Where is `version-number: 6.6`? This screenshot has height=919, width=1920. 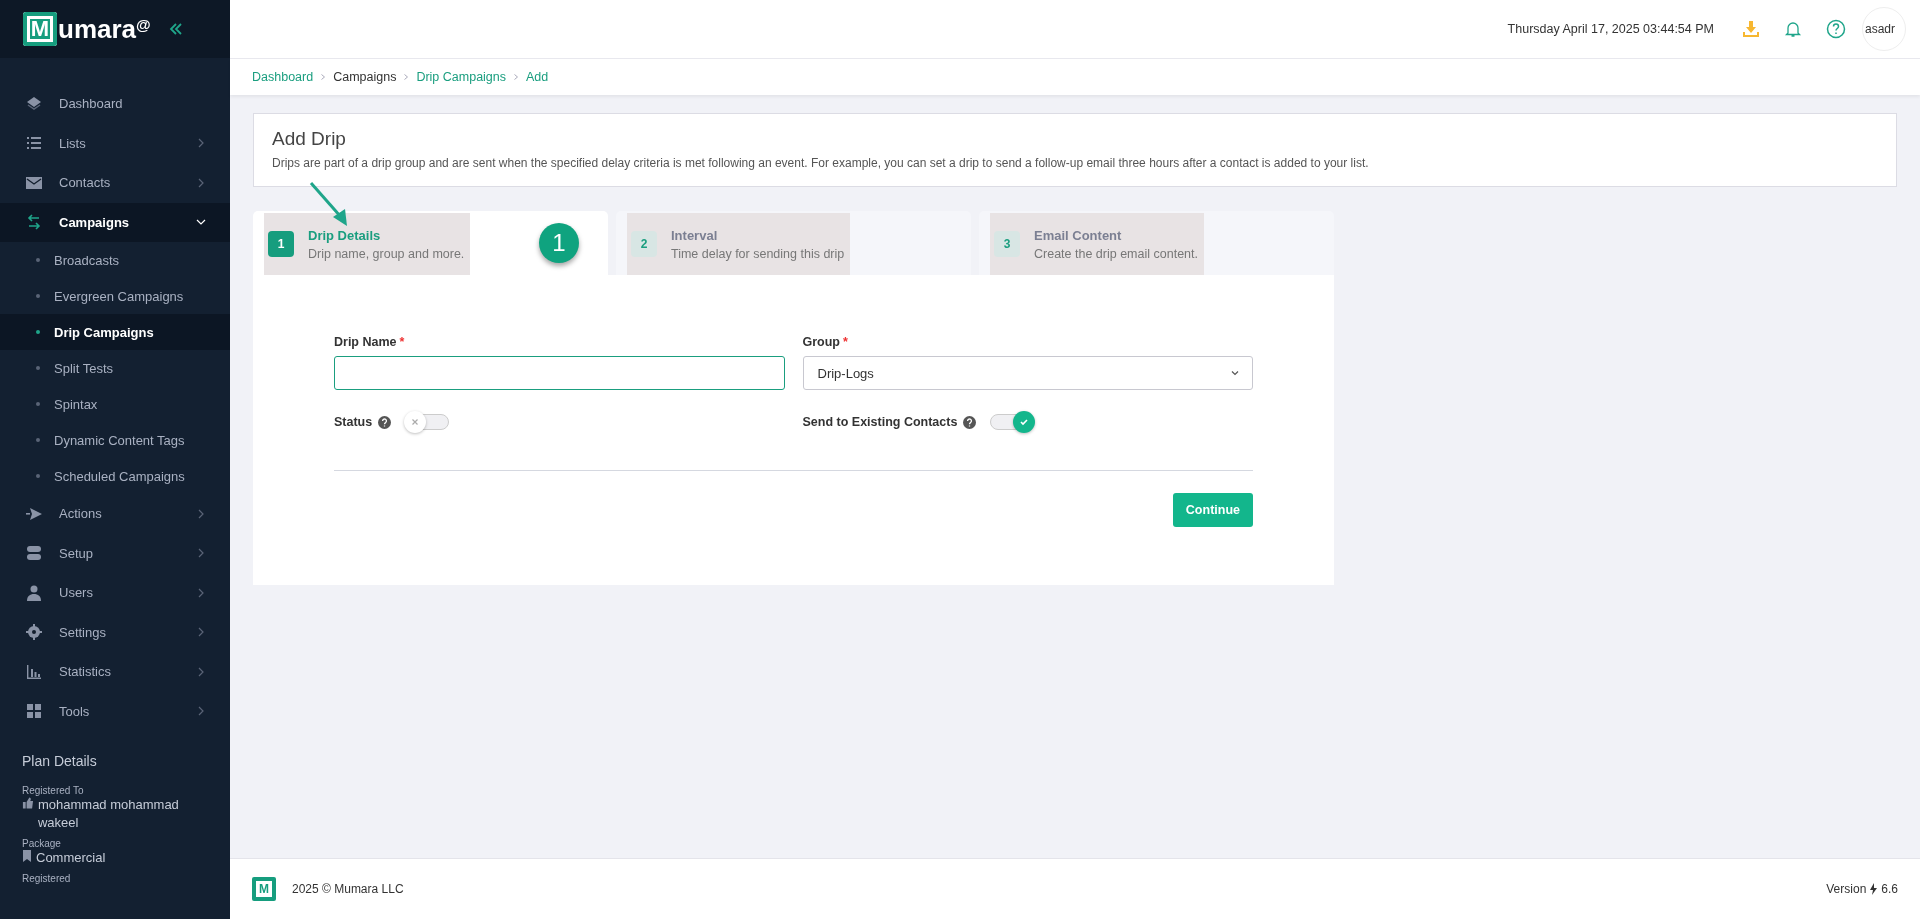
version-number: 6.6 is located at coordinates (1889, 889).